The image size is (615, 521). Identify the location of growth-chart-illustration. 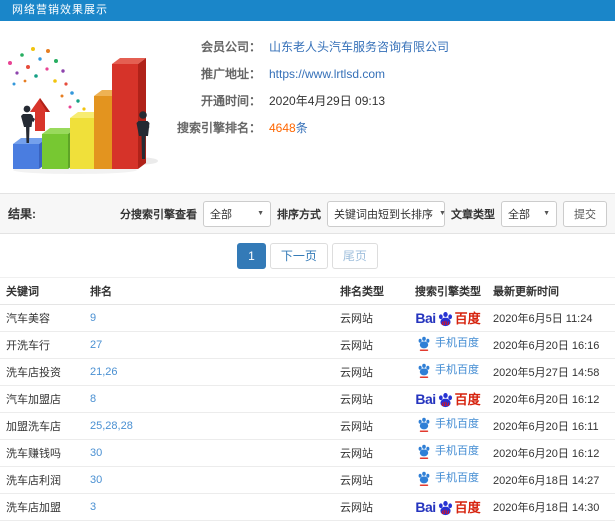
(83, 110).